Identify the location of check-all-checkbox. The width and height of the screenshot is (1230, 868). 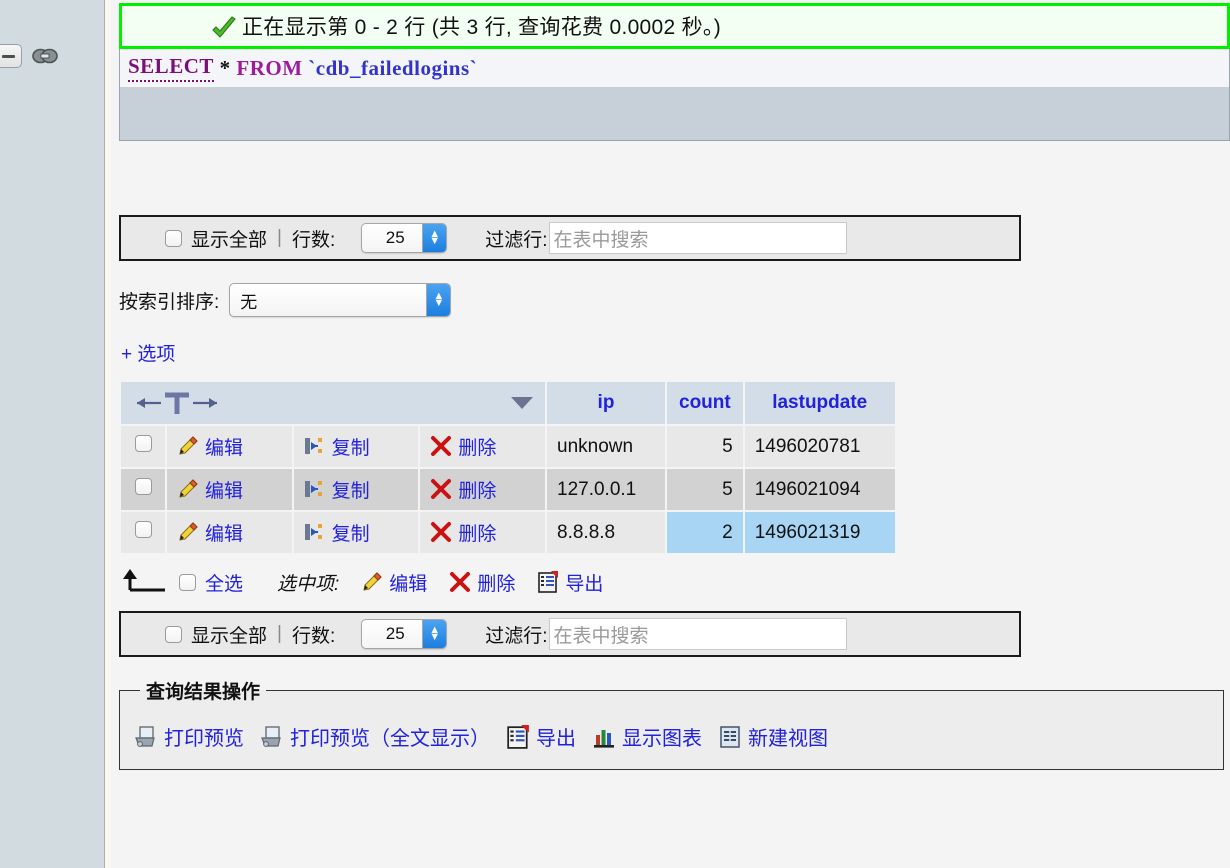
(187, 582).